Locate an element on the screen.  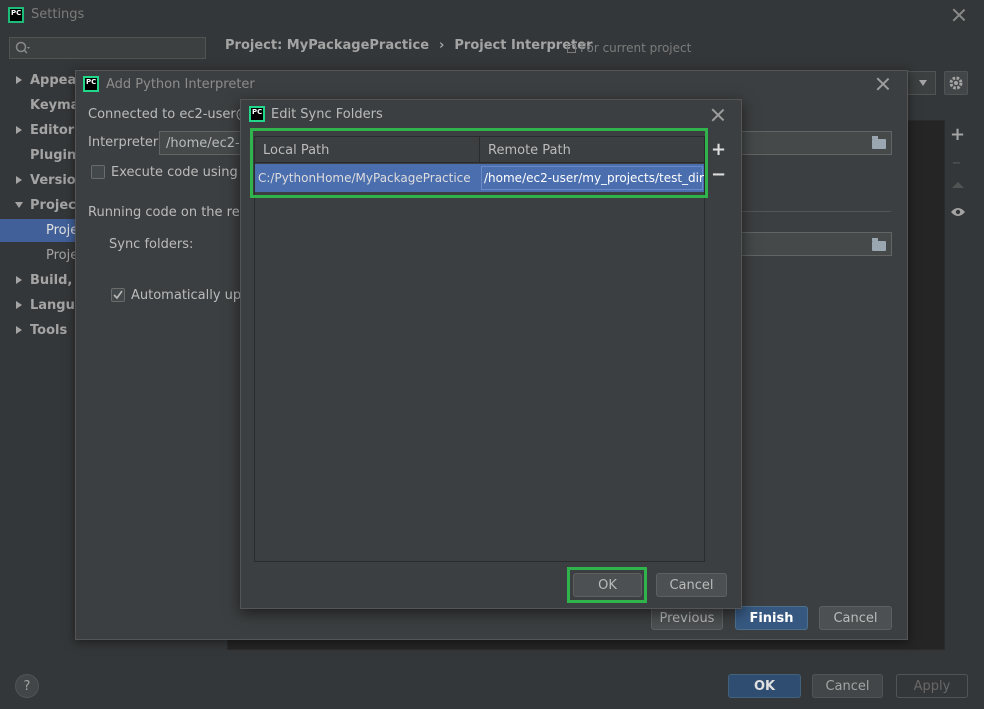
previous-button: Previous is located at coordinates (687, 618).